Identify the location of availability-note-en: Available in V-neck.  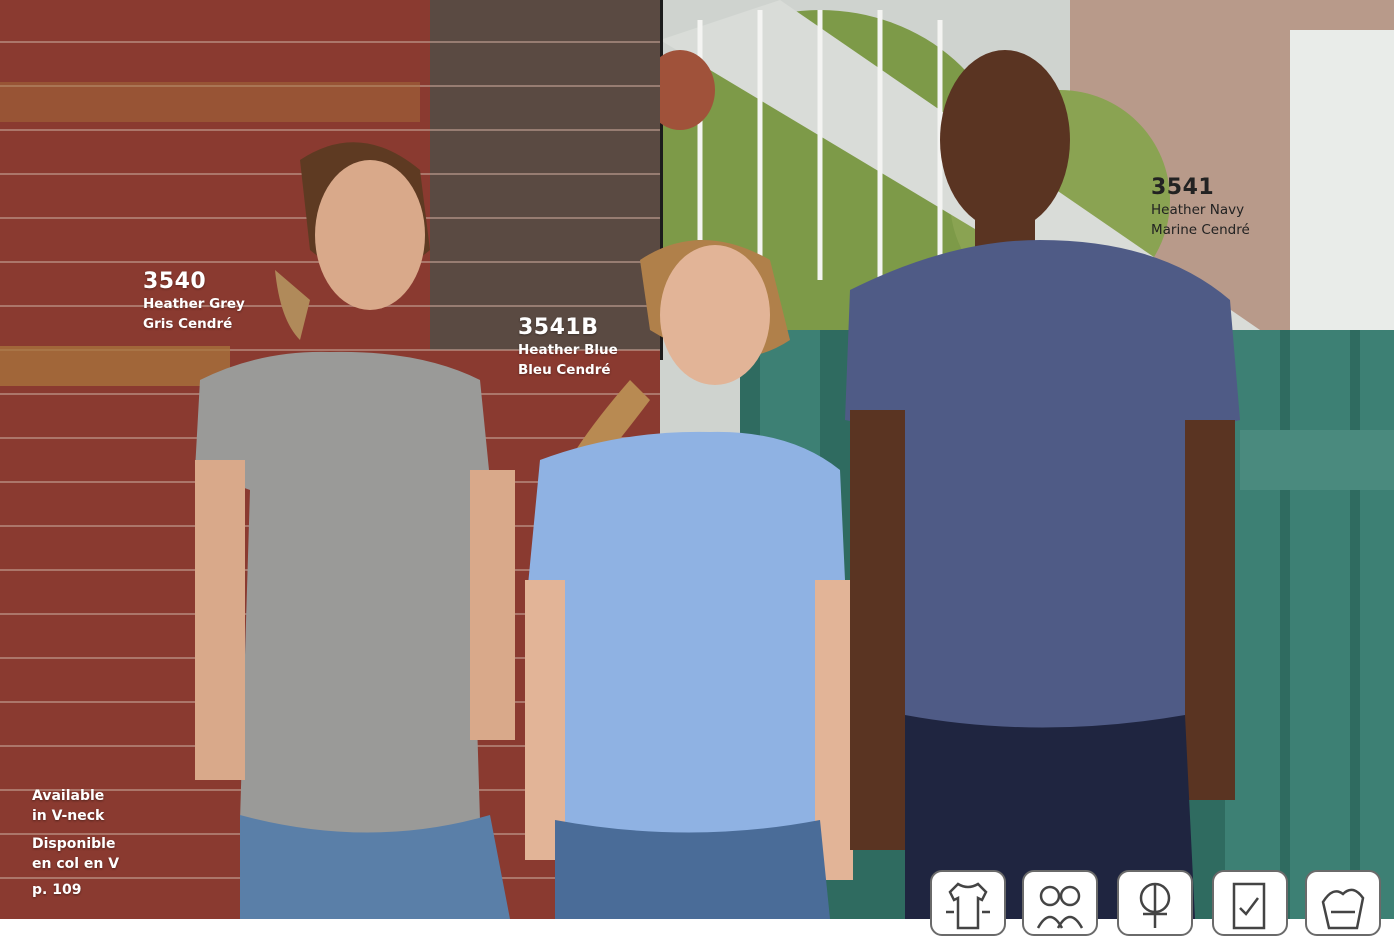
(68, 806).